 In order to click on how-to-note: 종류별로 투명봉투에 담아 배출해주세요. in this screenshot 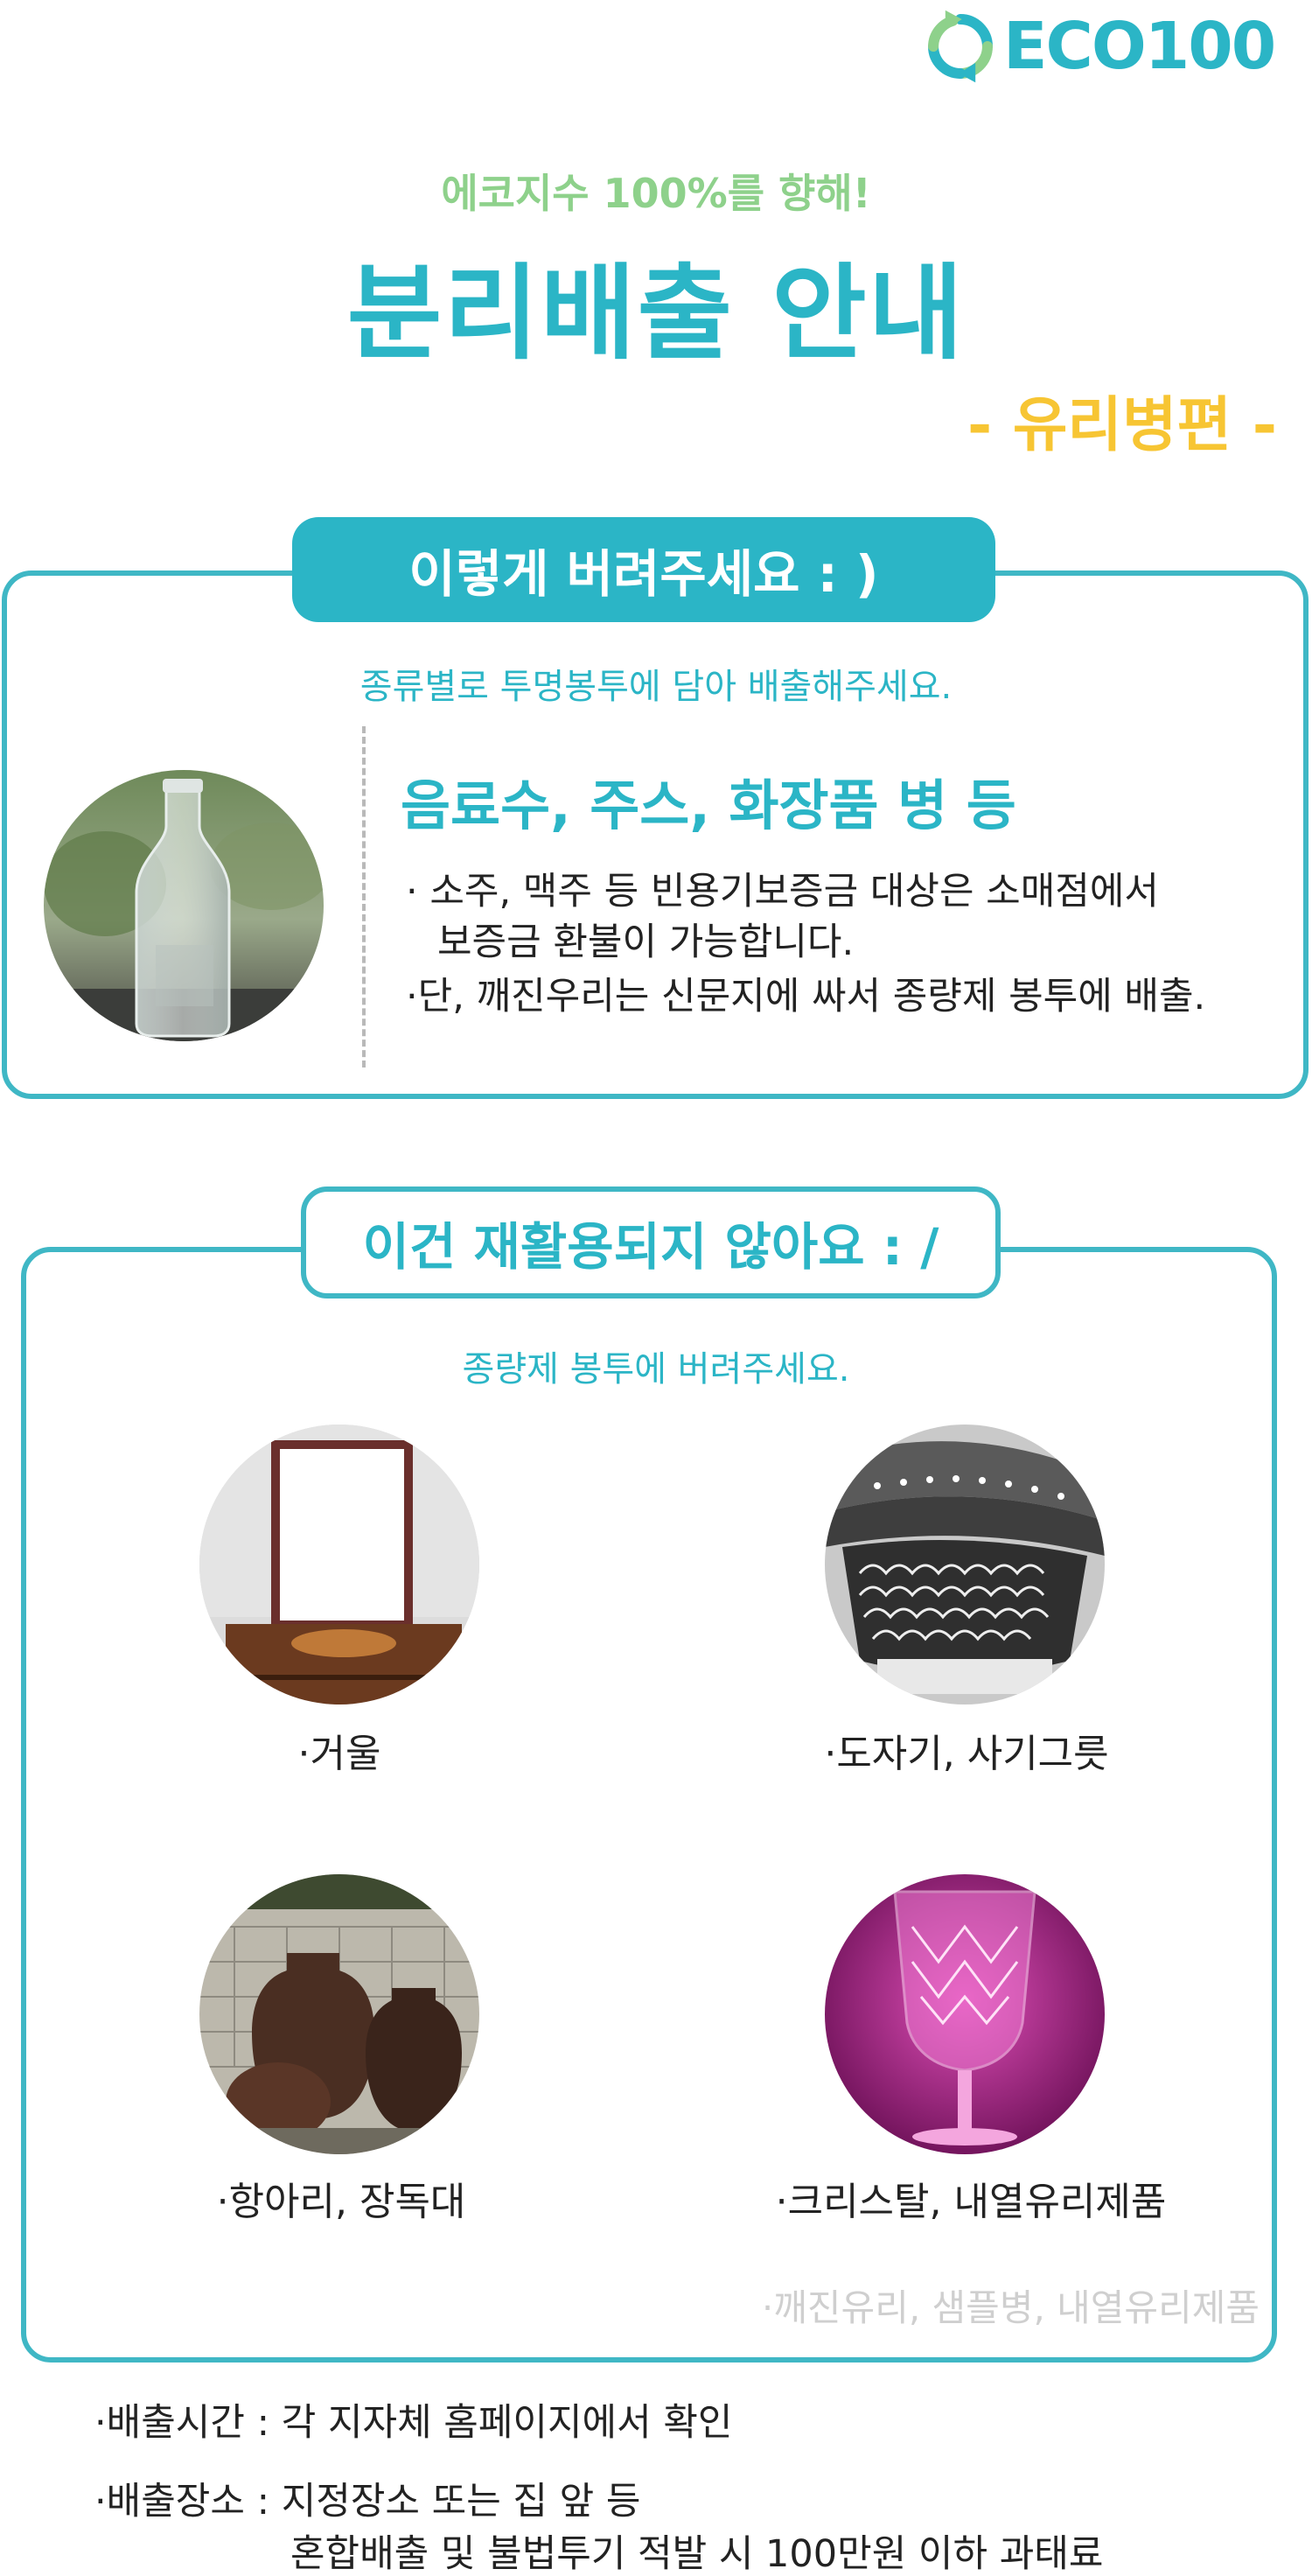, I will do `click(656, 687)`.